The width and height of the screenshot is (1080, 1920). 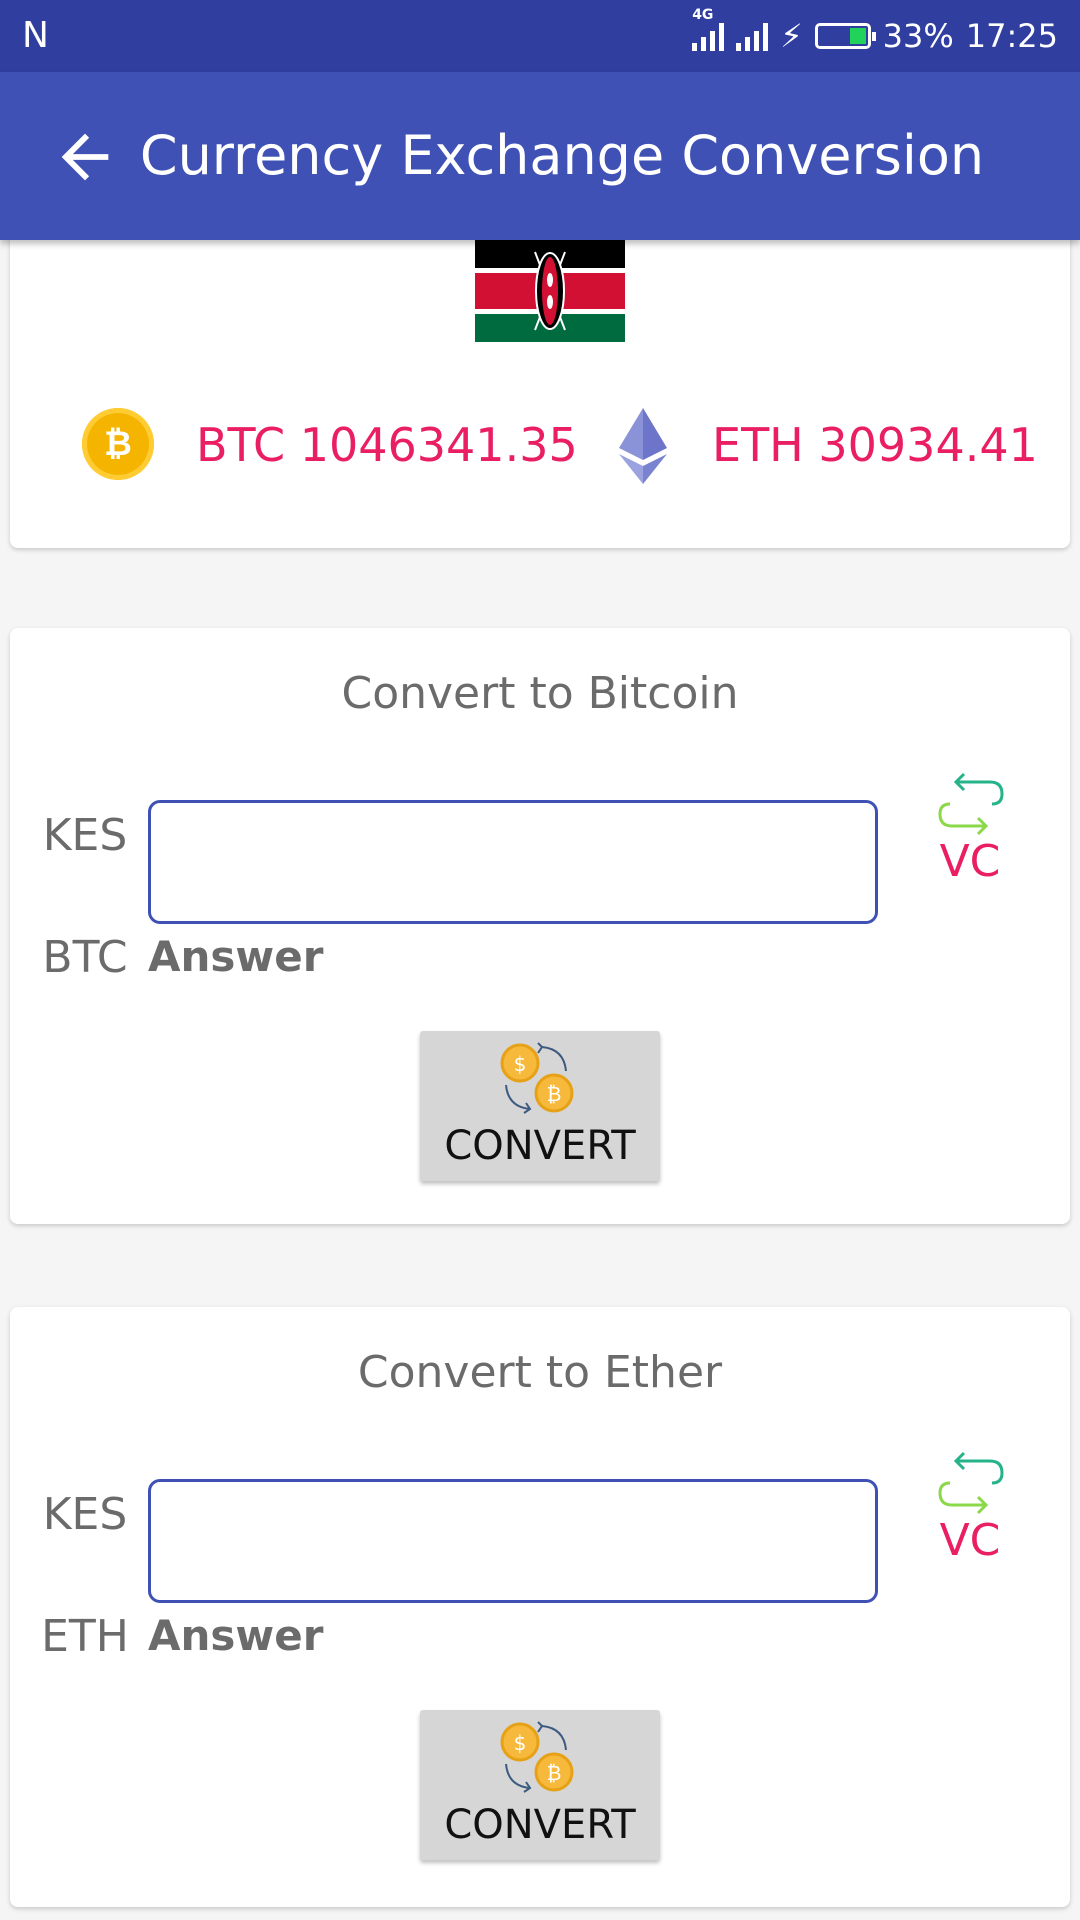 I want to click on kenya-flag-icon, so click(x=550, y=291).